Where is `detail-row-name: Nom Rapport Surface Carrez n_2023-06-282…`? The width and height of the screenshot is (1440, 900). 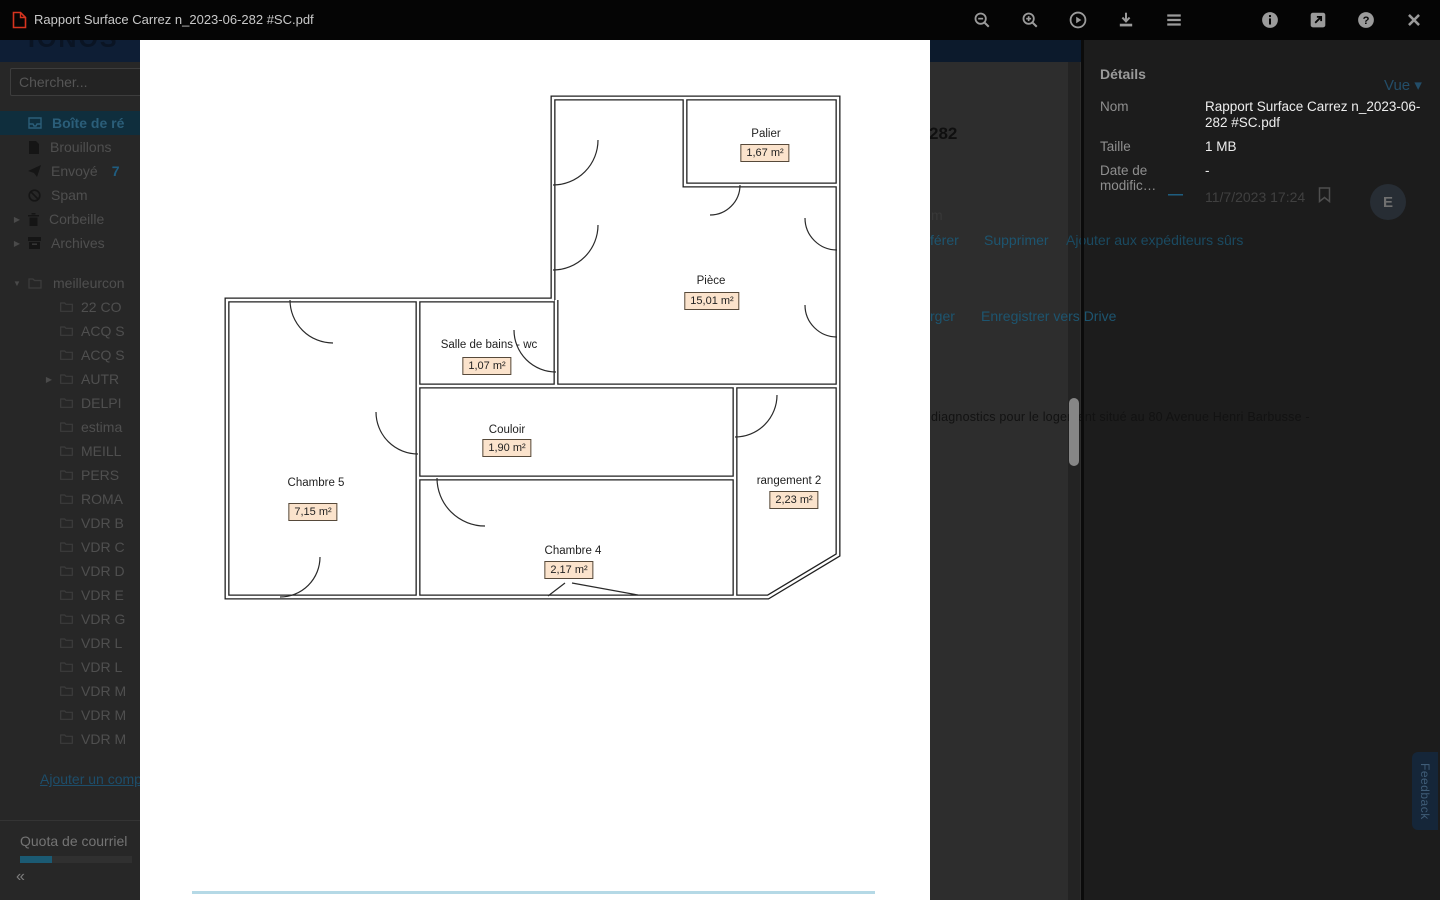
detail-row-name: Nom Rapport Surface Carrez n_2023-06-282… is located at coordinates (1260, 114).